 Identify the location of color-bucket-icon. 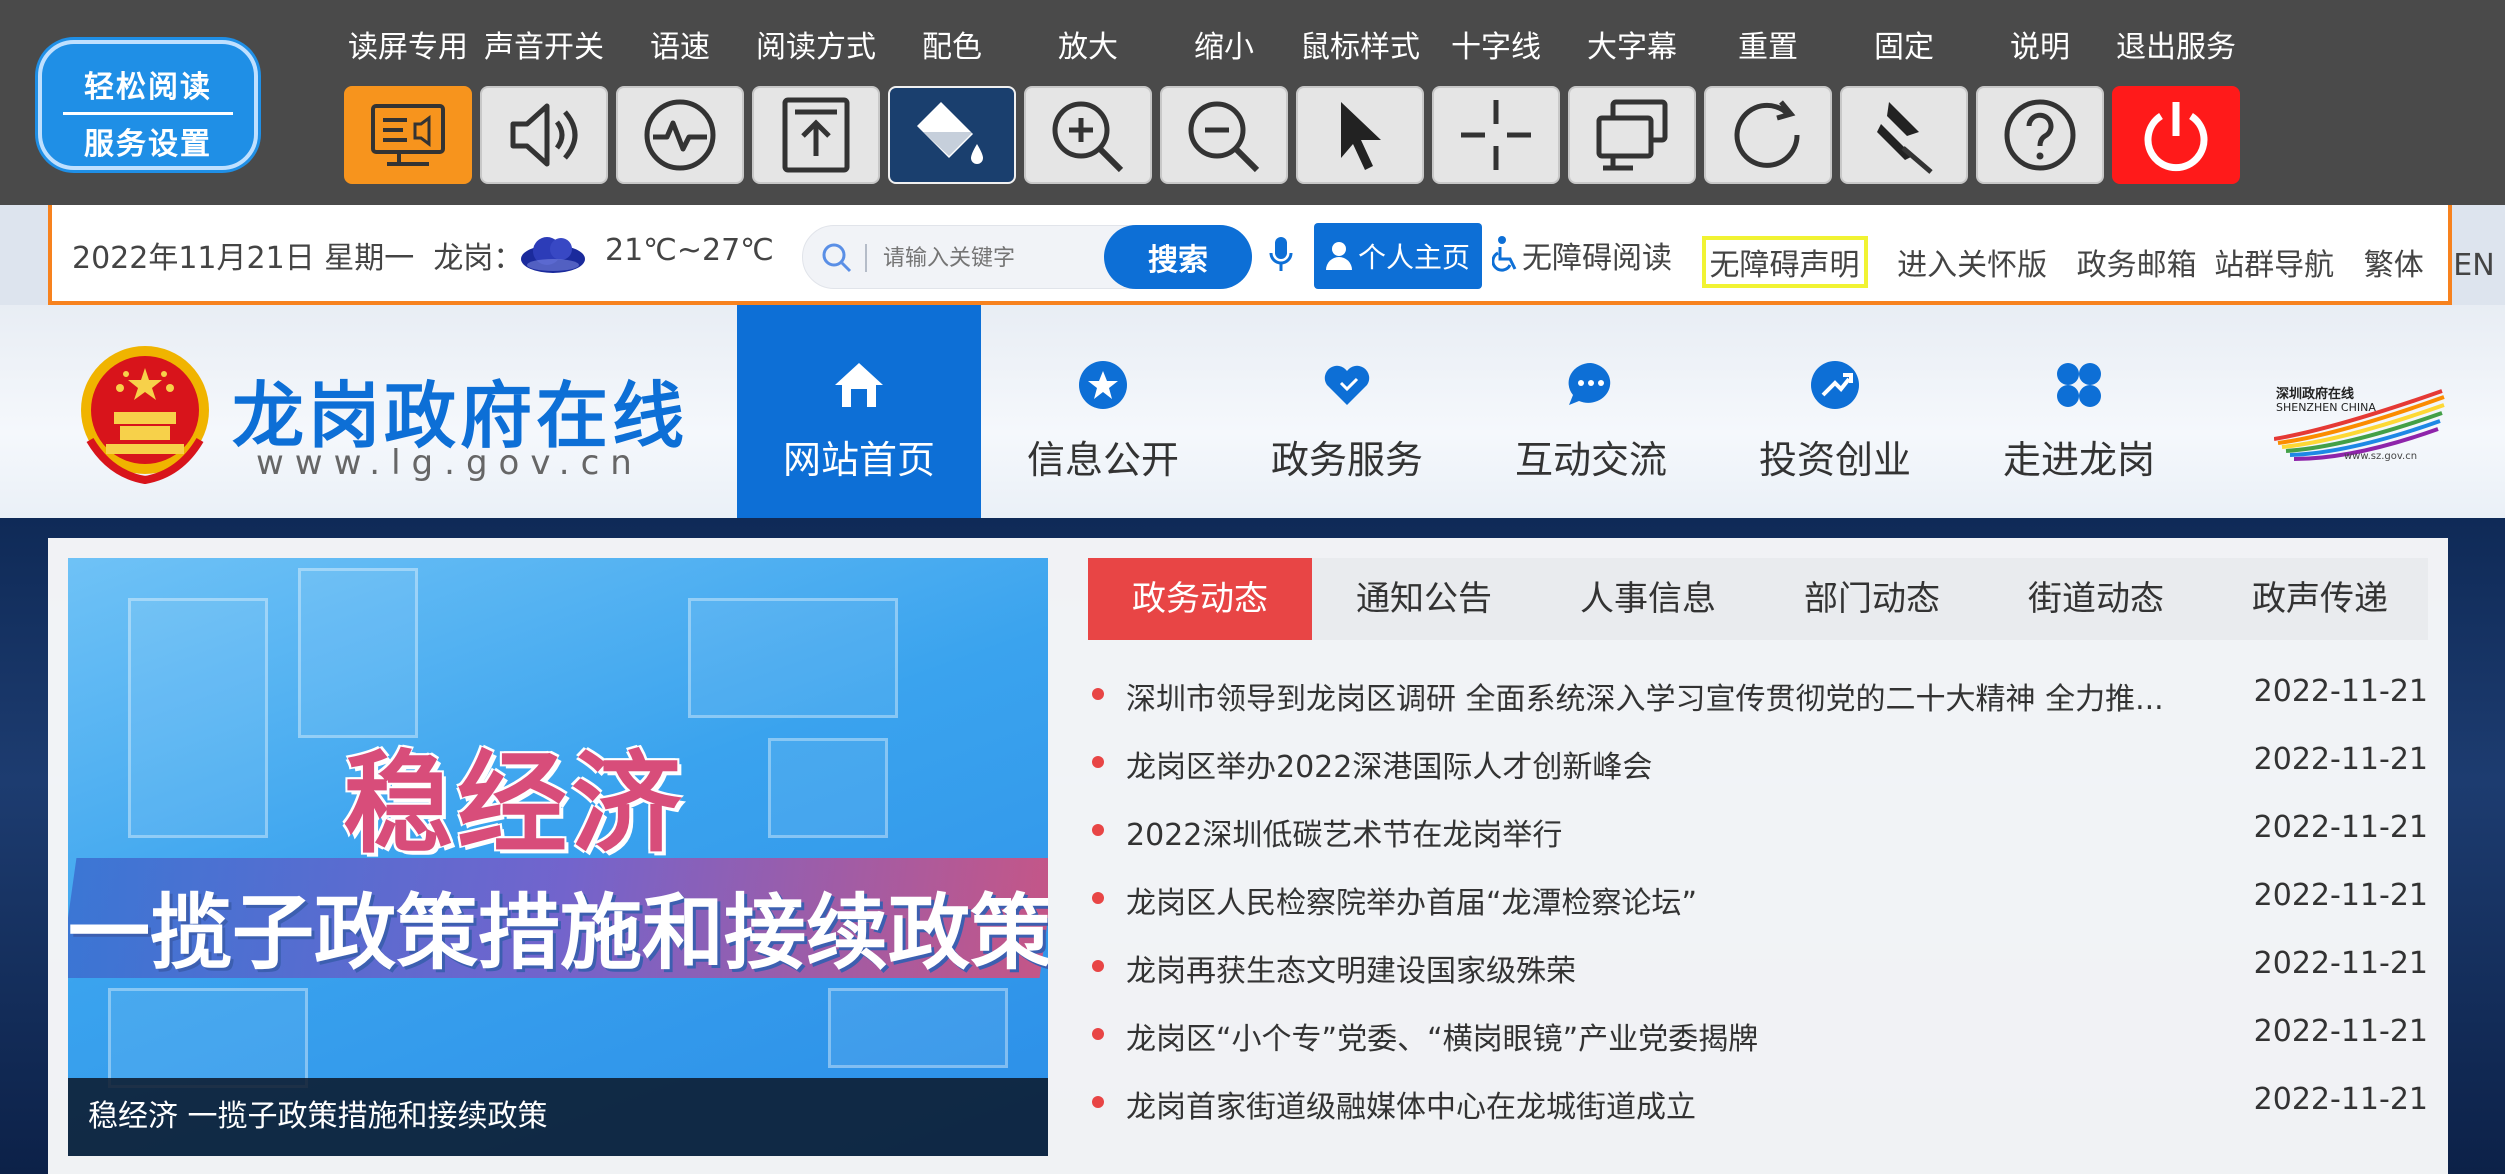
(952, 135).